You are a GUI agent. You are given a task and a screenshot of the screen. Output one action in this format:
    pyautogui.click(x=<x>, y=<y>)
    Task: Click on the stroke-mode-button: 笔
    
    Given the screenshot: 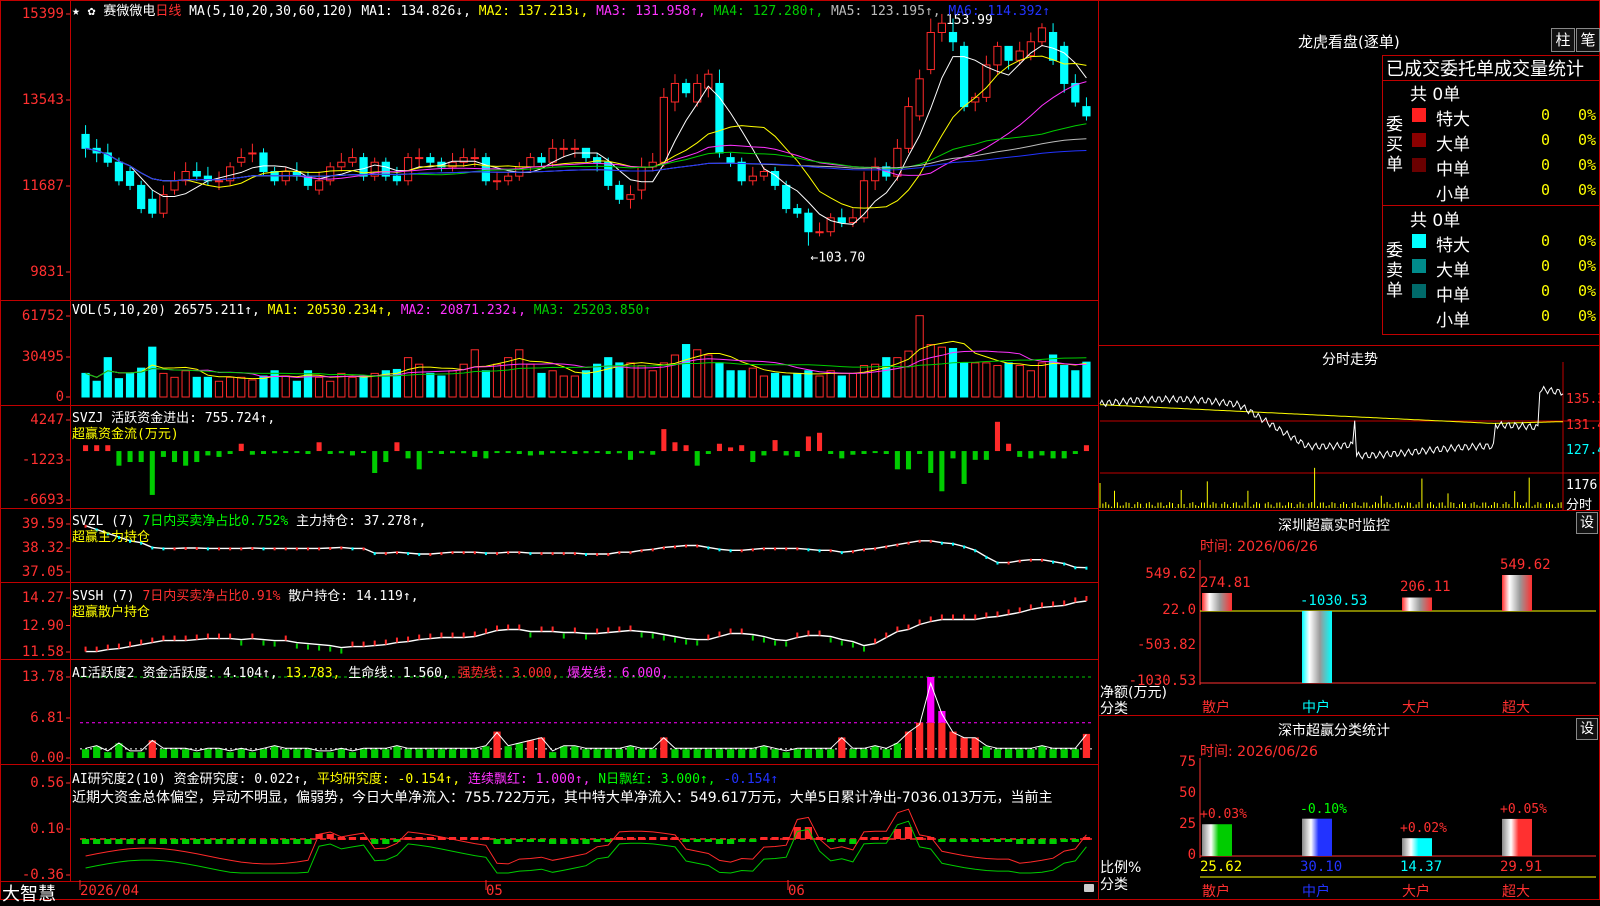 What is the action you would take?
    pyautogui.click(x=1588, y=40)
    